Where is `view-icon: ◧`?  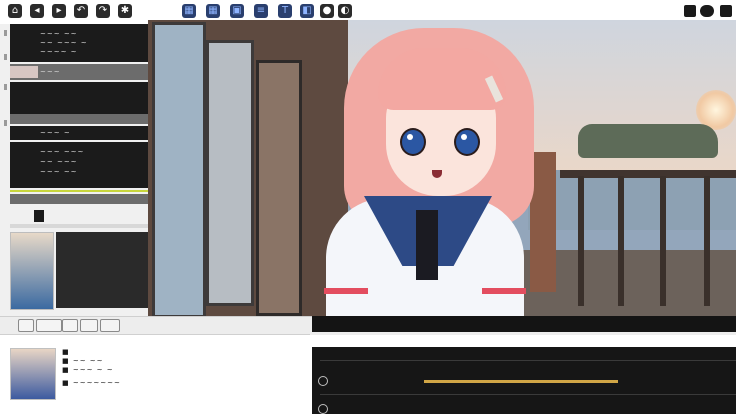 view-icon: ◧ is located at coordinates (307, 11).